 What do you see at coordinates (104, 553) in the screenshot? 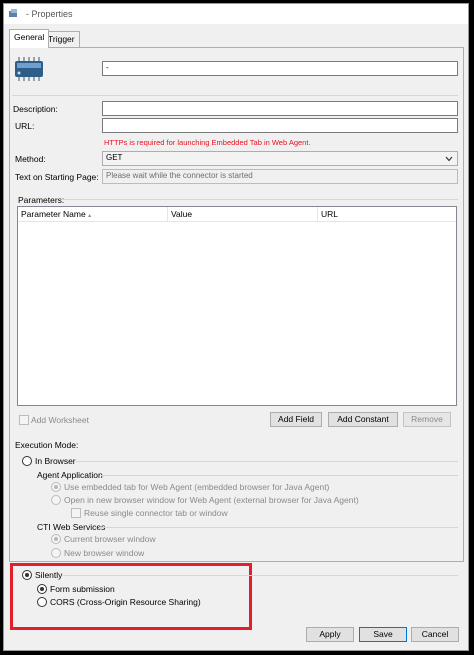
I see `new-browser-window-label: New browser window` at bounding box center [104, 553].